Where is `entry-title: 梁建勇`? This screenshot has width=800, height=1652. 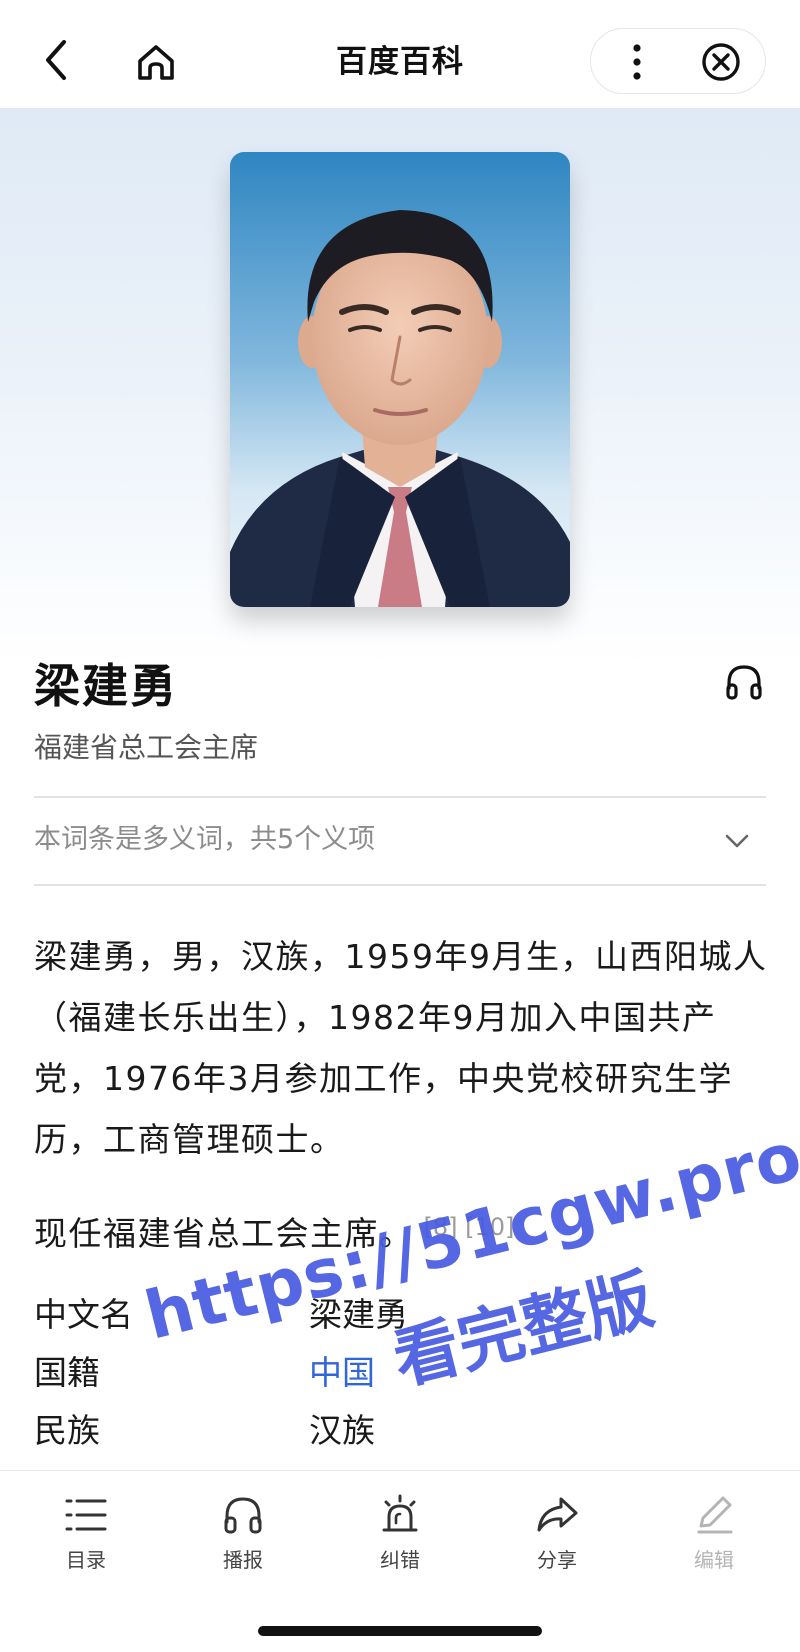 entry-title: 梁建勇 is located at coordinates (106, 686).